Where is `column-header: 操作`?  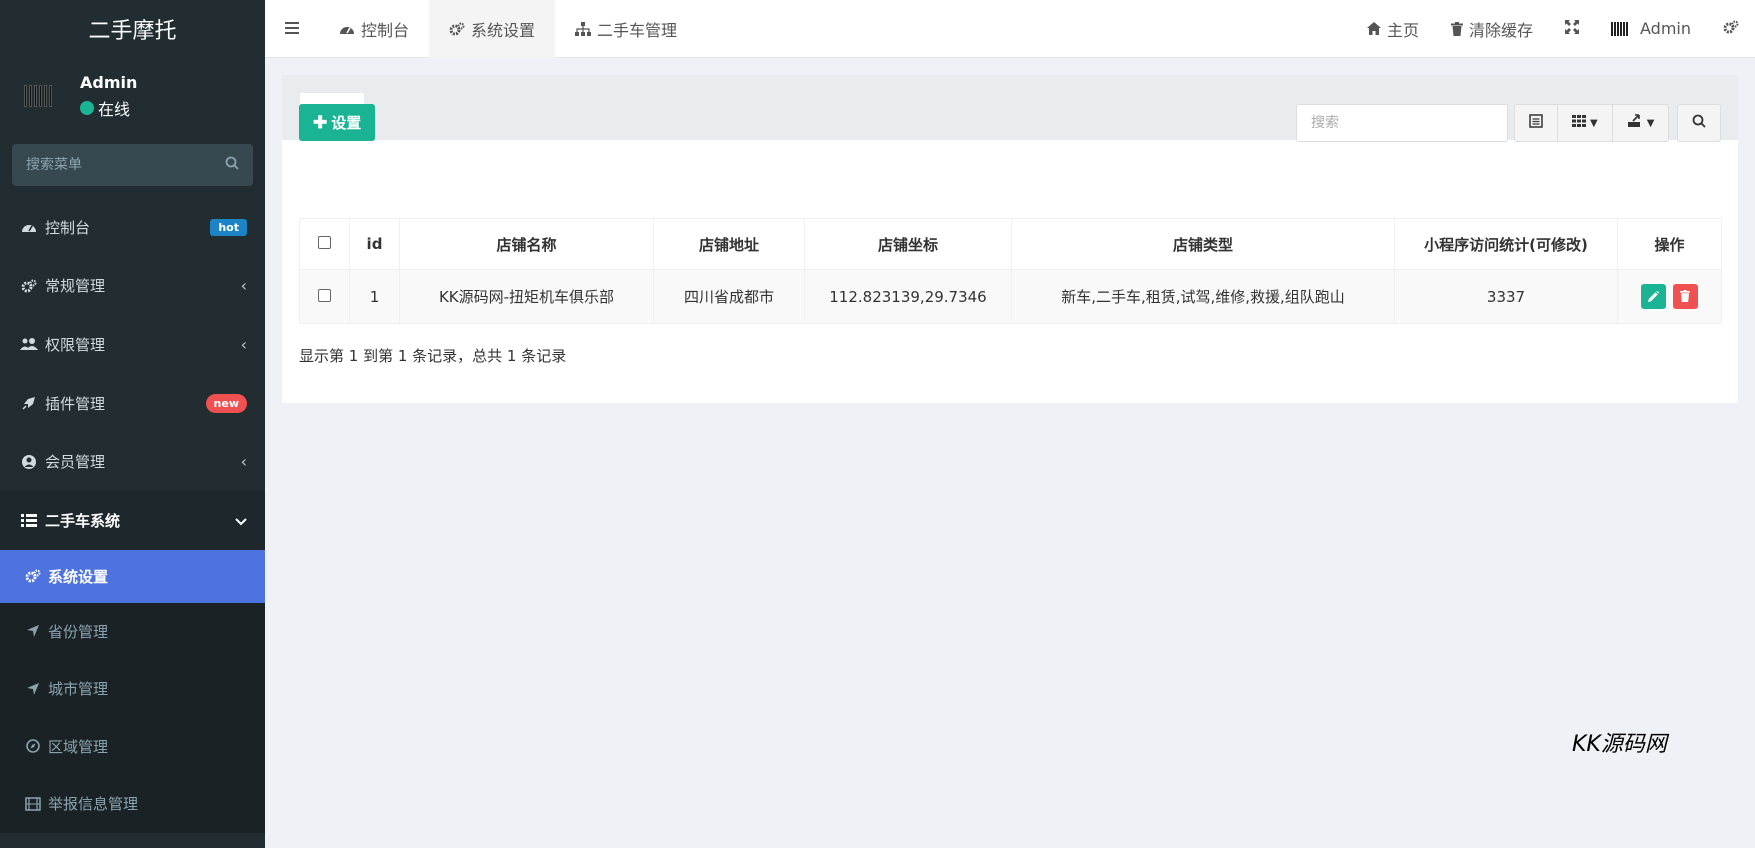 column-header: 操作 is located at coordinates (1669, 244).